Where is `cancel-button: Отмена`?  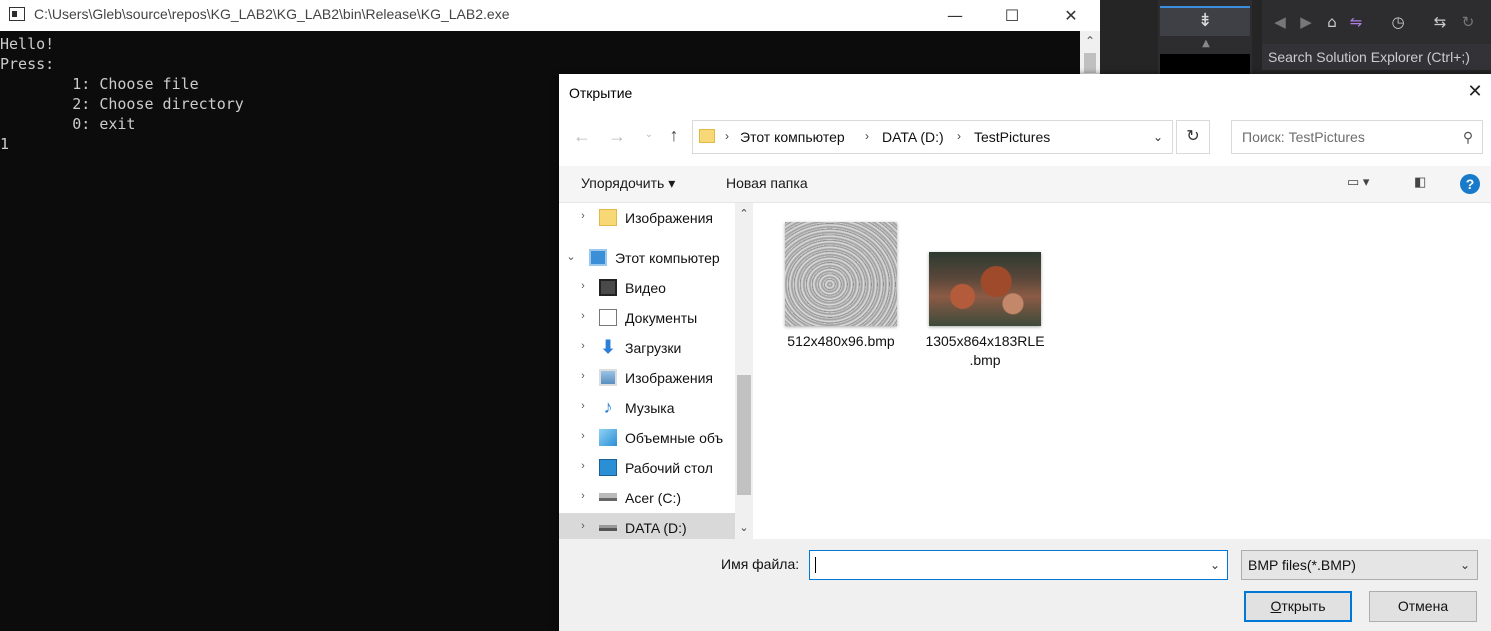
cancel-button: Отмена is located at coordinates (1423, 606).